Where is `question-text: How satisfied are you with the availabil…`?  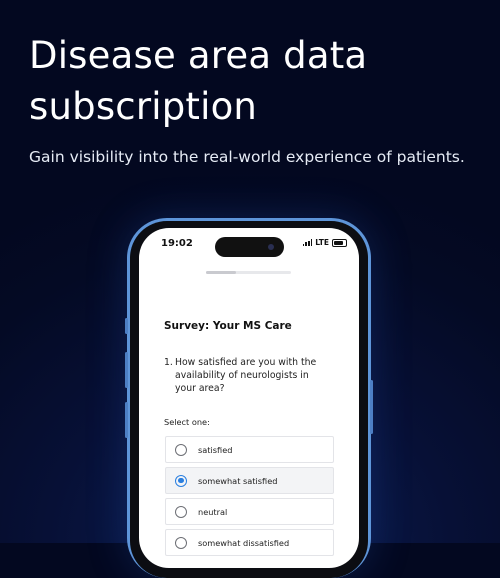 question-text: How satisfied are you with the availabil… is located at coordinates (246, 375).